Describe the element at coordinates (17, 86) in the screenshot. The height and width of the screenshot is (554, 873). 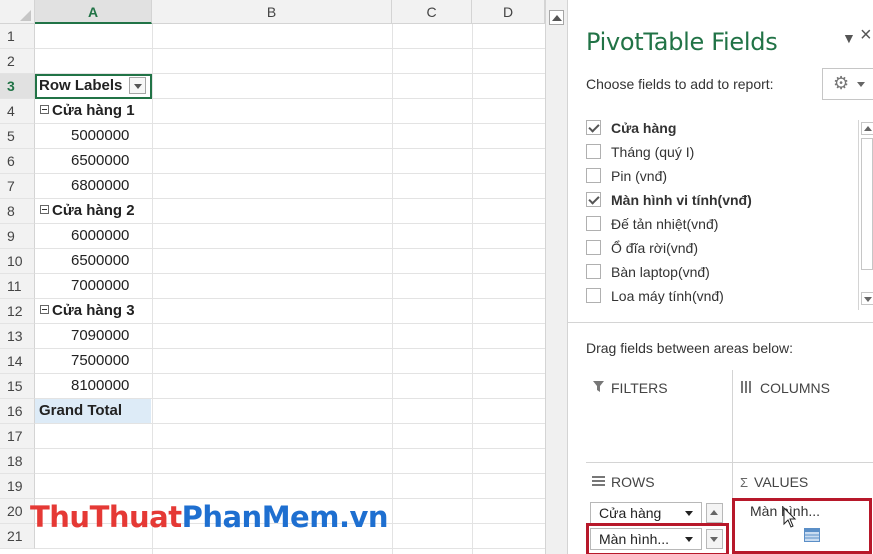
I see `row-header: 3` at that location.